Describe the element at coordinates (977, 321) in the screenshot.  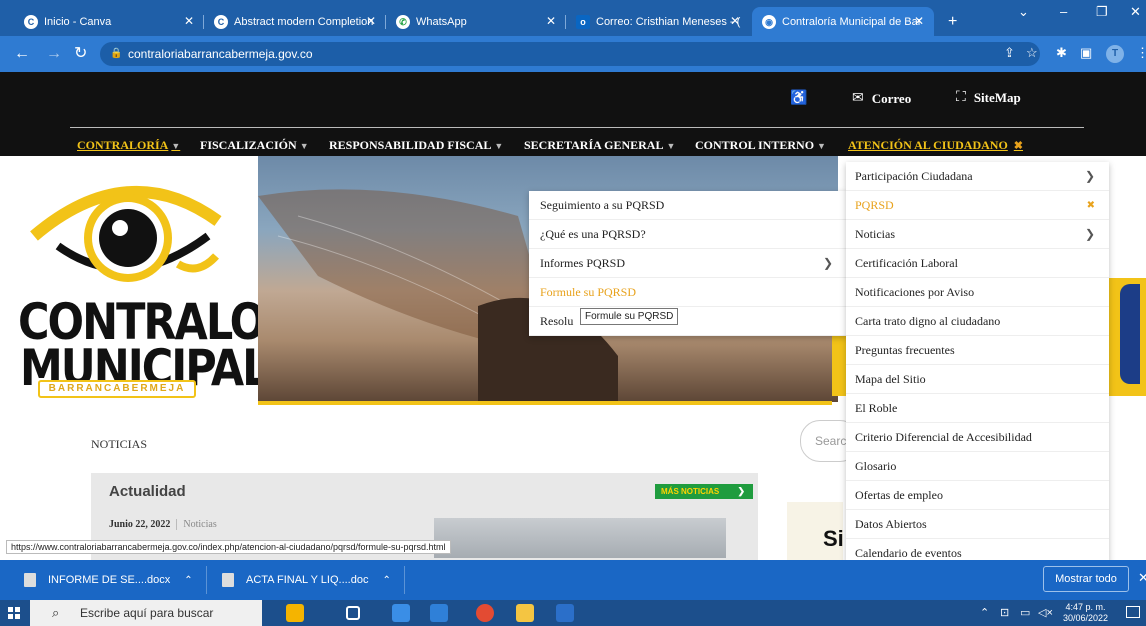
I see `menu-item-carta-trato: Carta trato digno al ciudadano` at that location.